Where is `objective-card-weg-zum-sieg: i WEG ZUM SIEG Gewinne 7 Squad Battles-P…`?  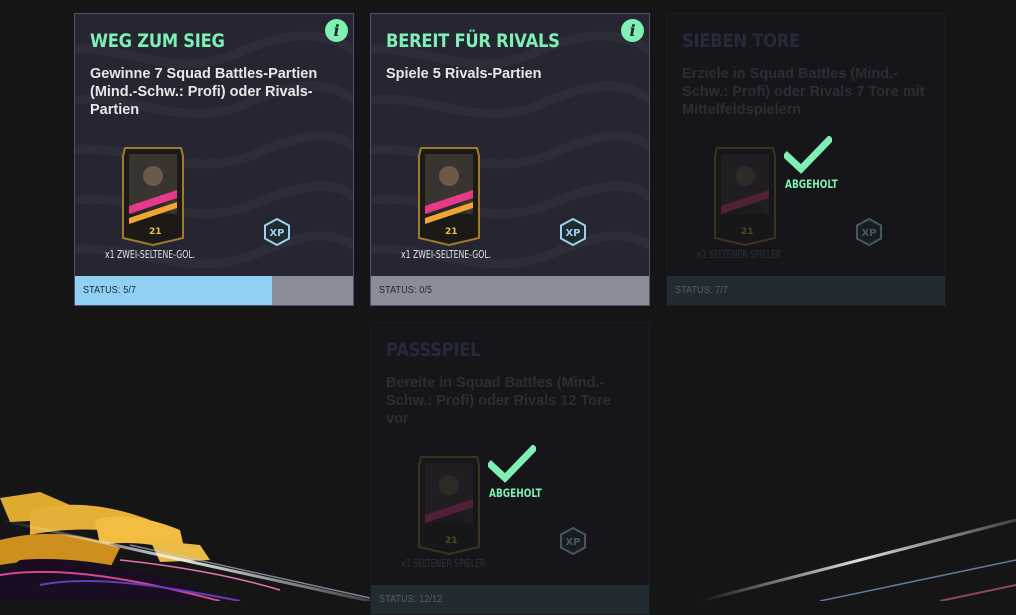
objective-card-weg-zum-sieg: i WEG ZUM SIEG Gewinne 7 Squad Battles-P… is located at coordinates (214, 159).